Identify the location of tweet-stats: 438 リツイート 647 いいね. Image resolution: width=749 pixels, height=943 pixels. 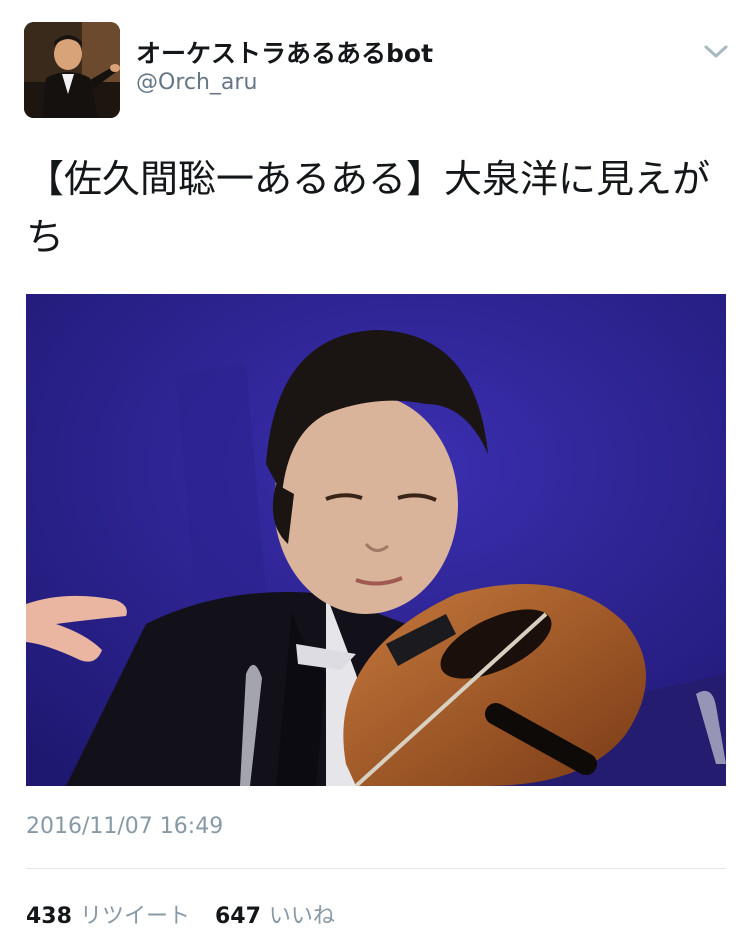
(189, 914).